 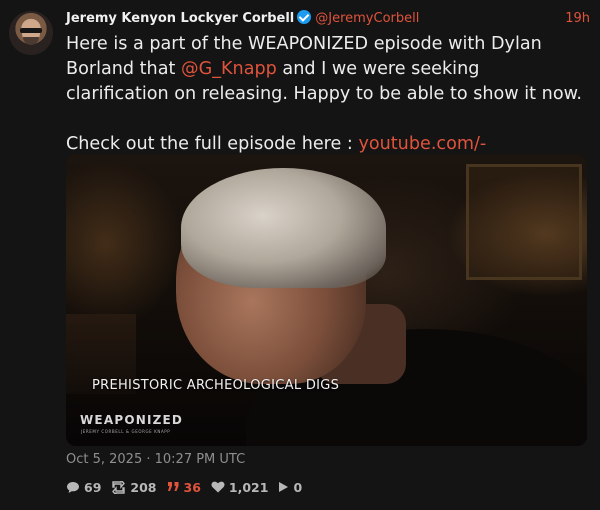 I want to click on quote-button: 36, so click(x=184, y=487).